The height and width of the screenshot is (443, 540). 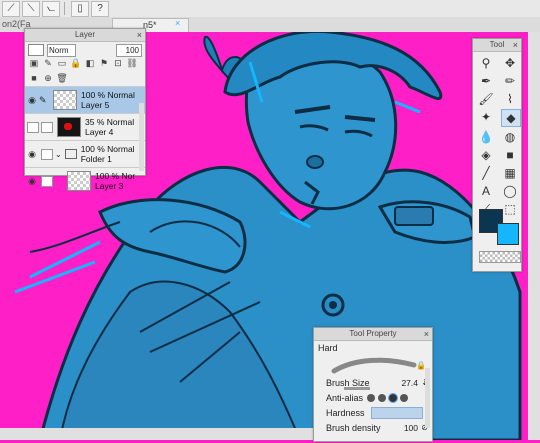 I want to click on layer-opacity-mode: 35 % Normal, so click(x=110, y=122).